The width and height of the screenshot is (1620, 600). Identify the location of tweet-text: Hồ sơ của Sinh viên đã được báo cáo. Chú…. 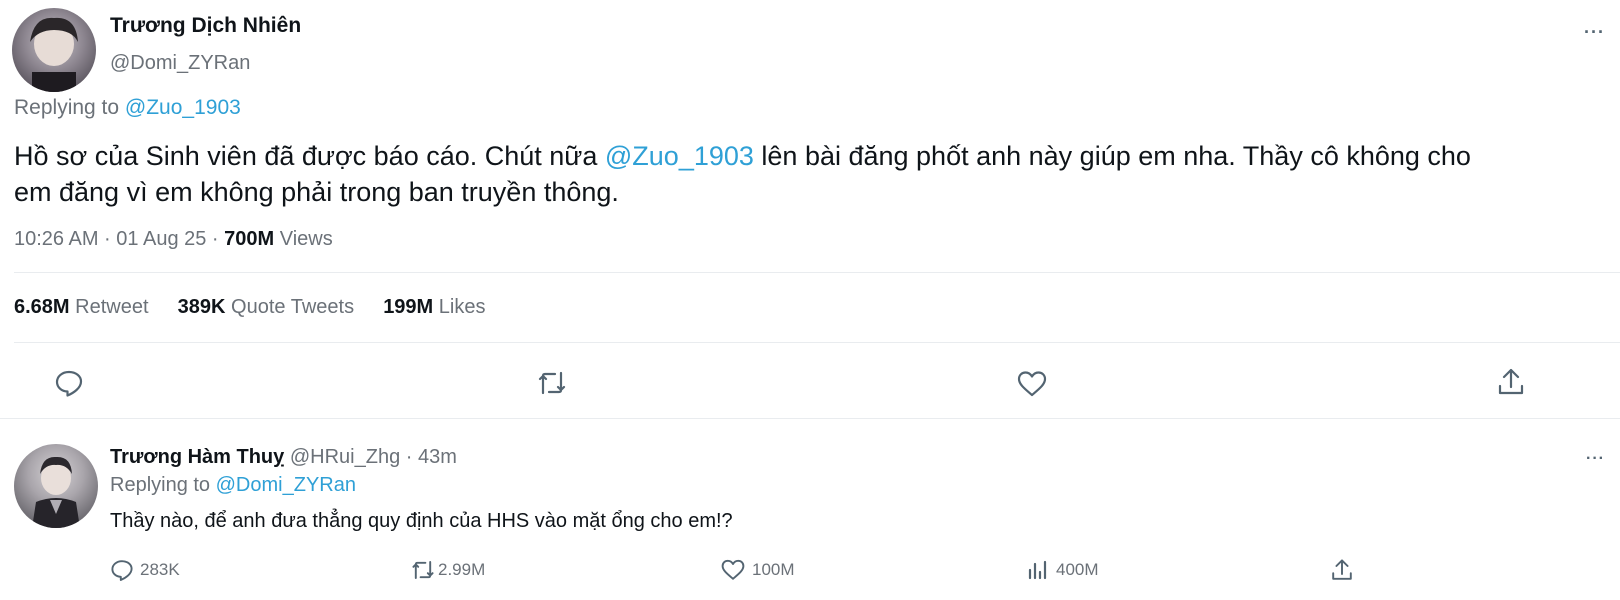
(309, 156).